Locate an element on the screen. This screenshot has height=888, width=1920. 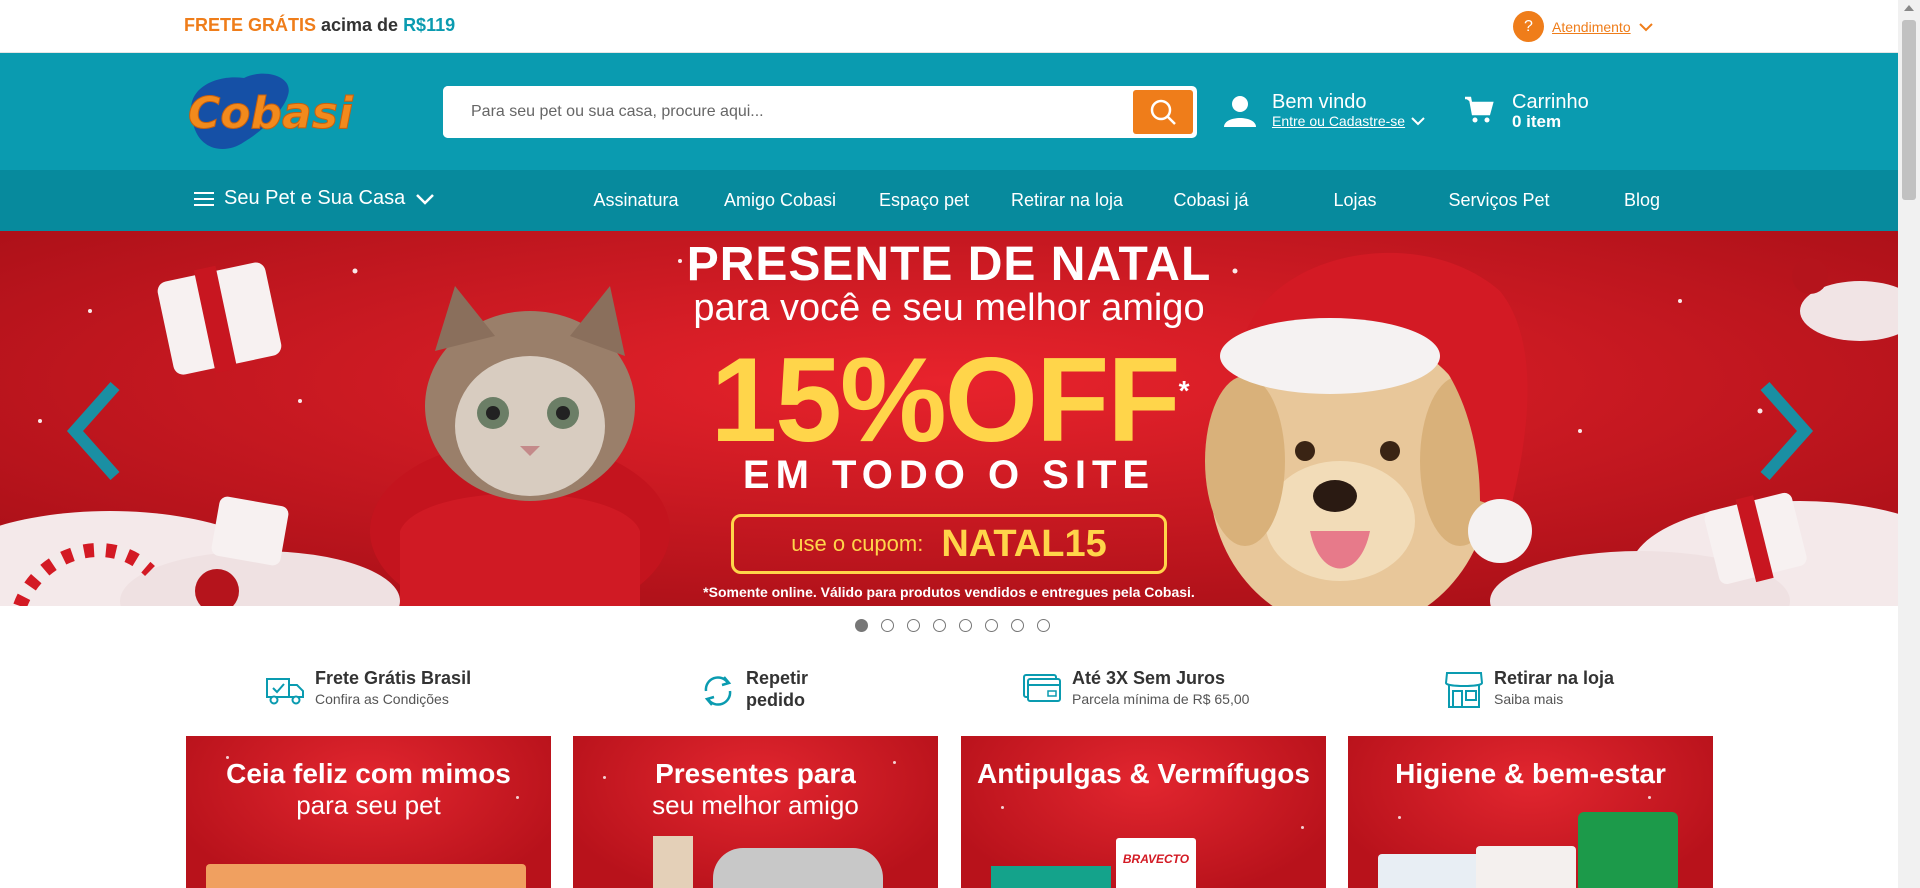
promo-above: acima de is located at coordinates (360, 25).